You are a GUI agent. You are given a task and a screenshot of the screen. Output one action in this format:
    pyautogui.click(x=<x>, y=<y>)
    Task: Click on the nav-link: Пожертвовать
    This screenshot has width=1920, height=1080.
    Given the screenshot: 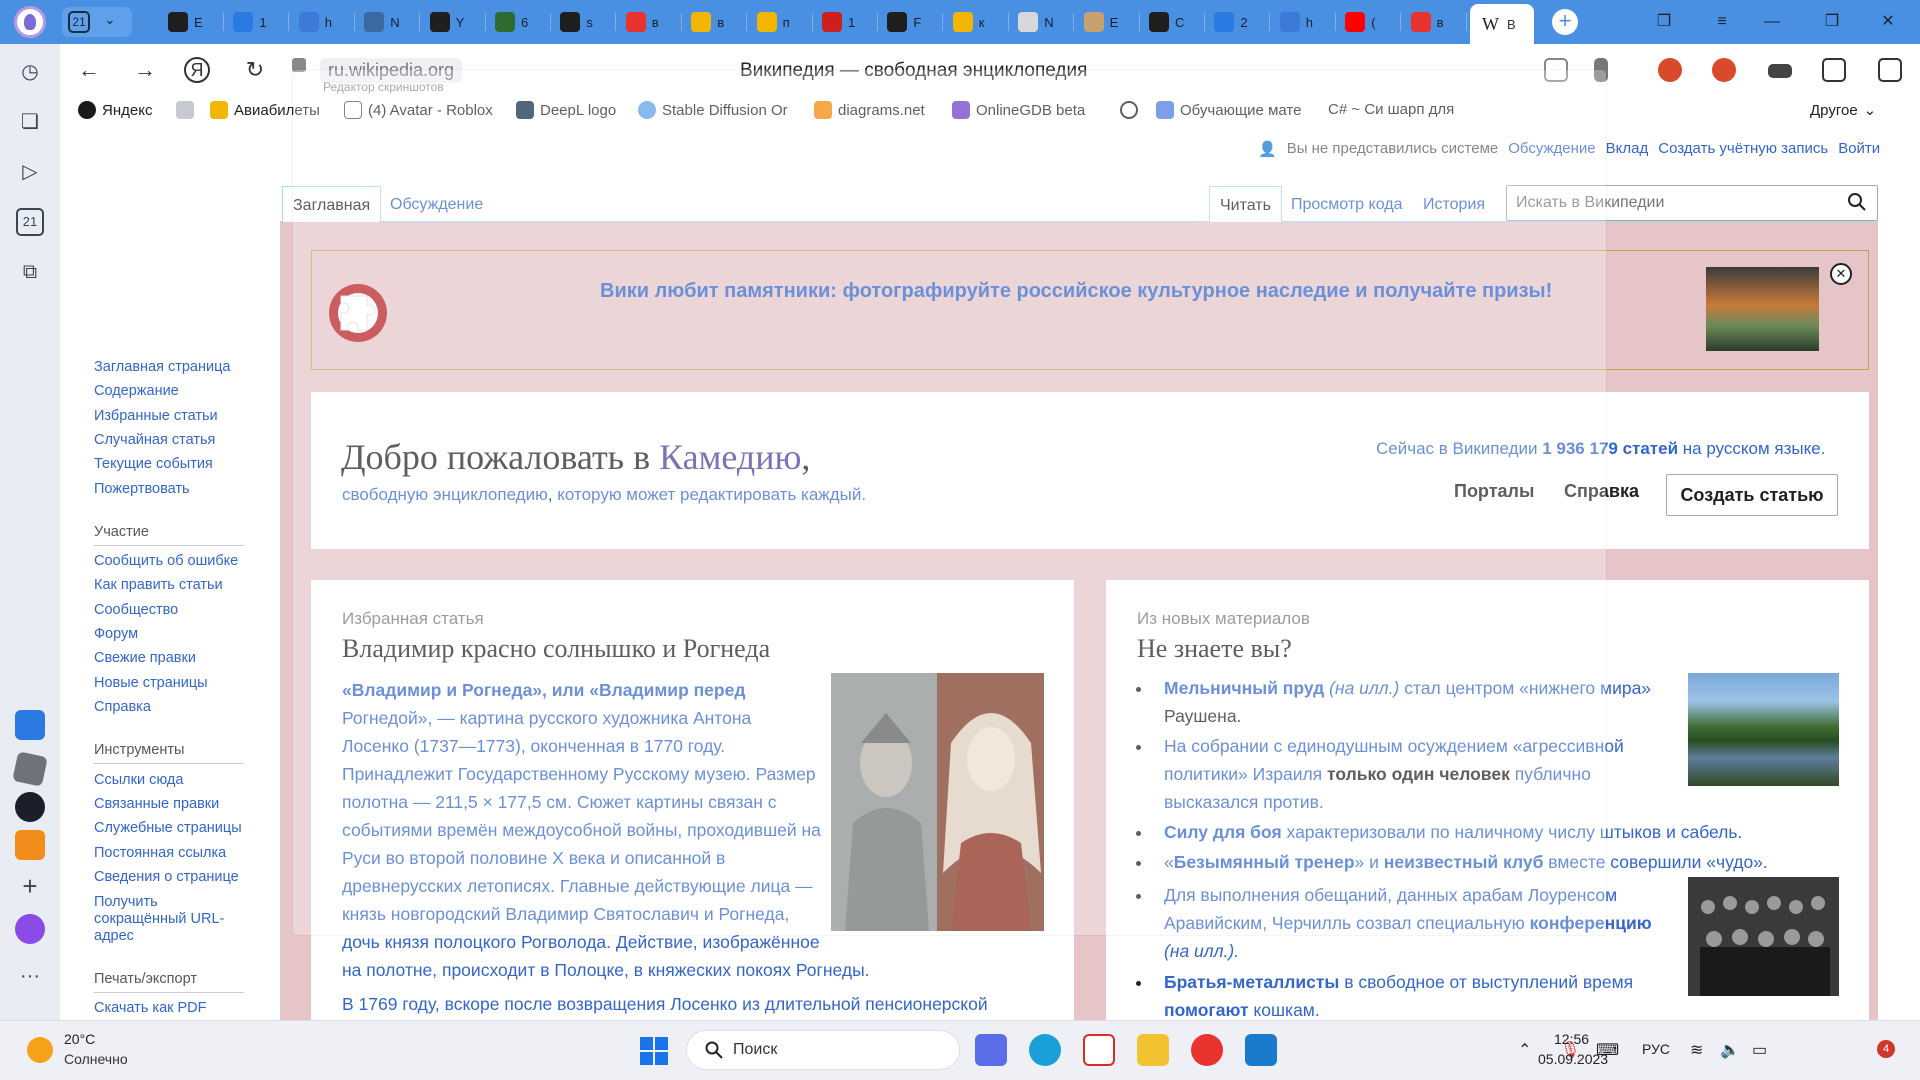 What is the action you would take?
    pyautogui.click(x=142, y=489)
    